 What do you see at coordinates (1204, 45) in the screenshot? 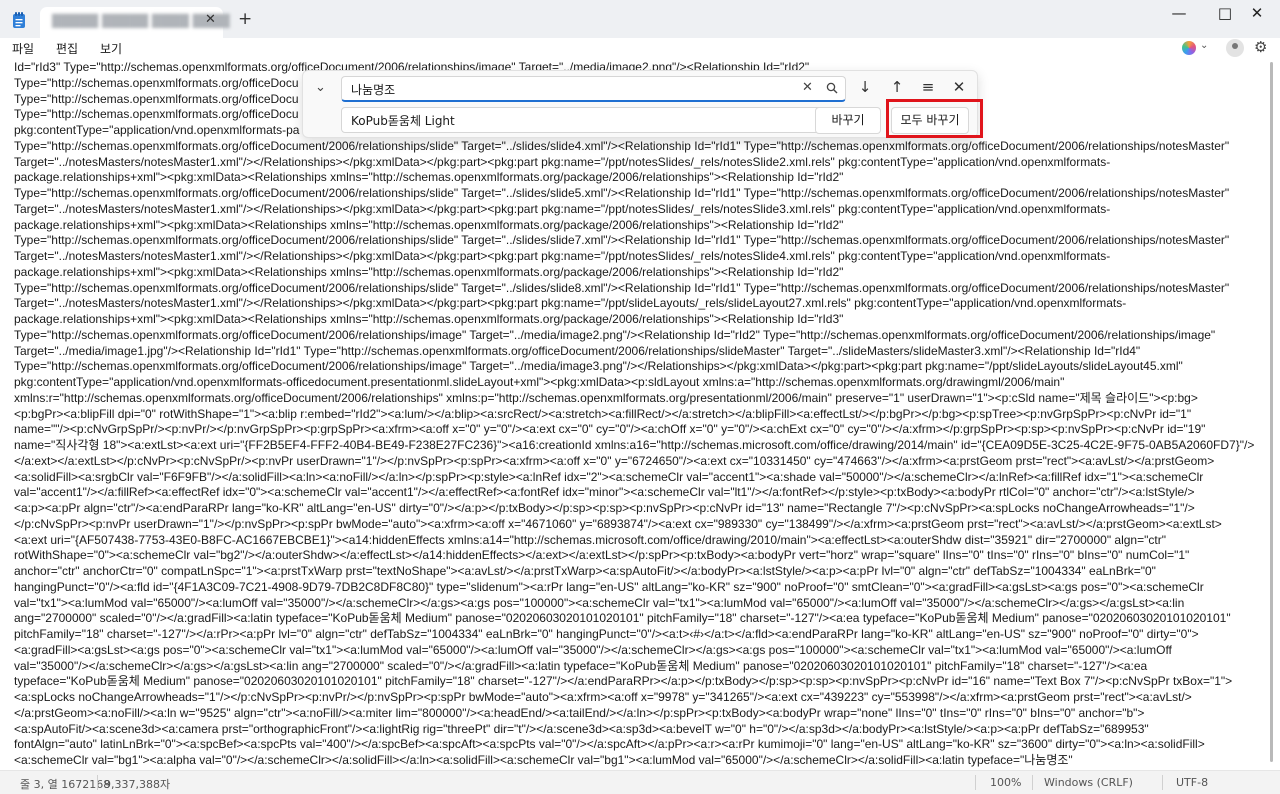
I see `chevron-down-icon: ⌄` at bounding box center [1204, 45].